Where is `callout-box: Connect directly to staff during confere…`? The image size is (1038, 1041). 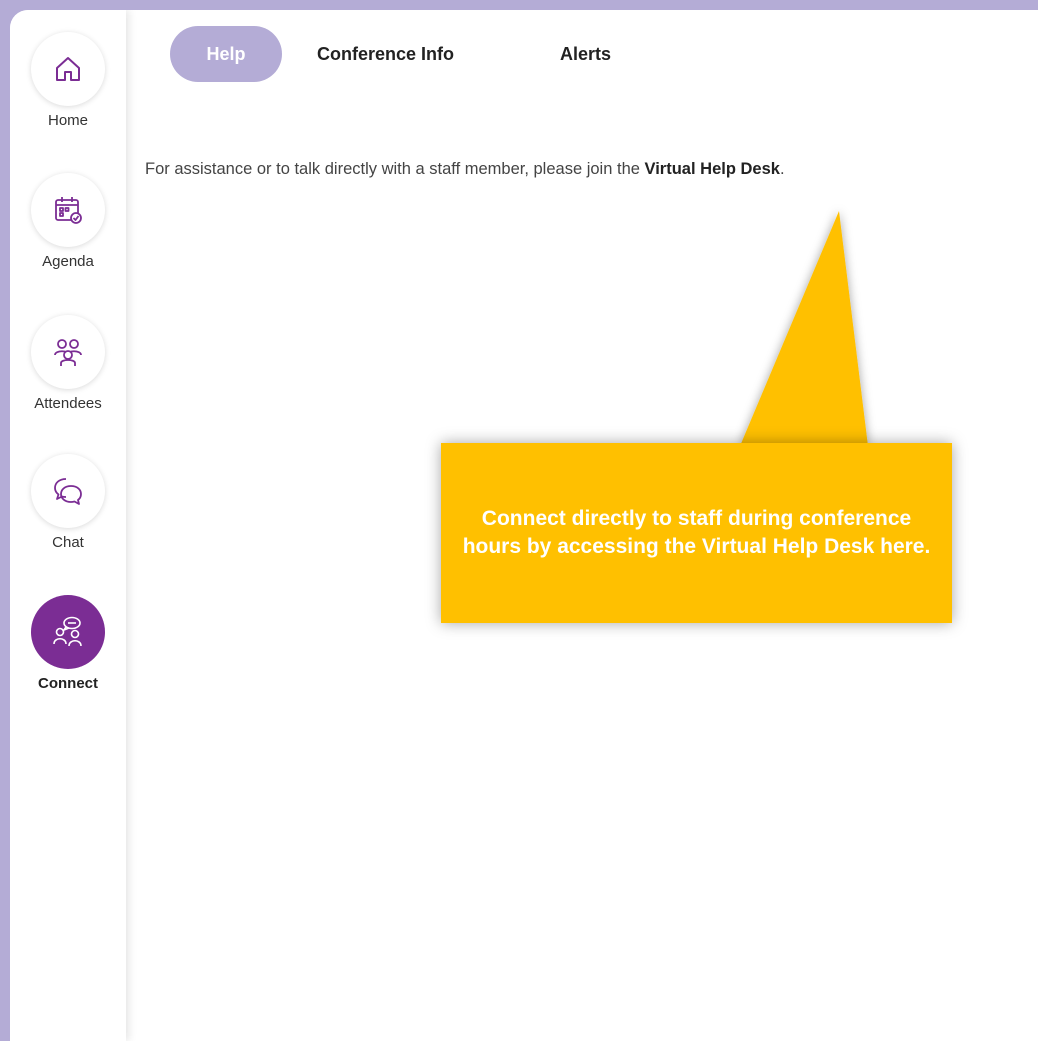 callout-box: Connect directly to staff during confere… is located at coordinates (696, 533).